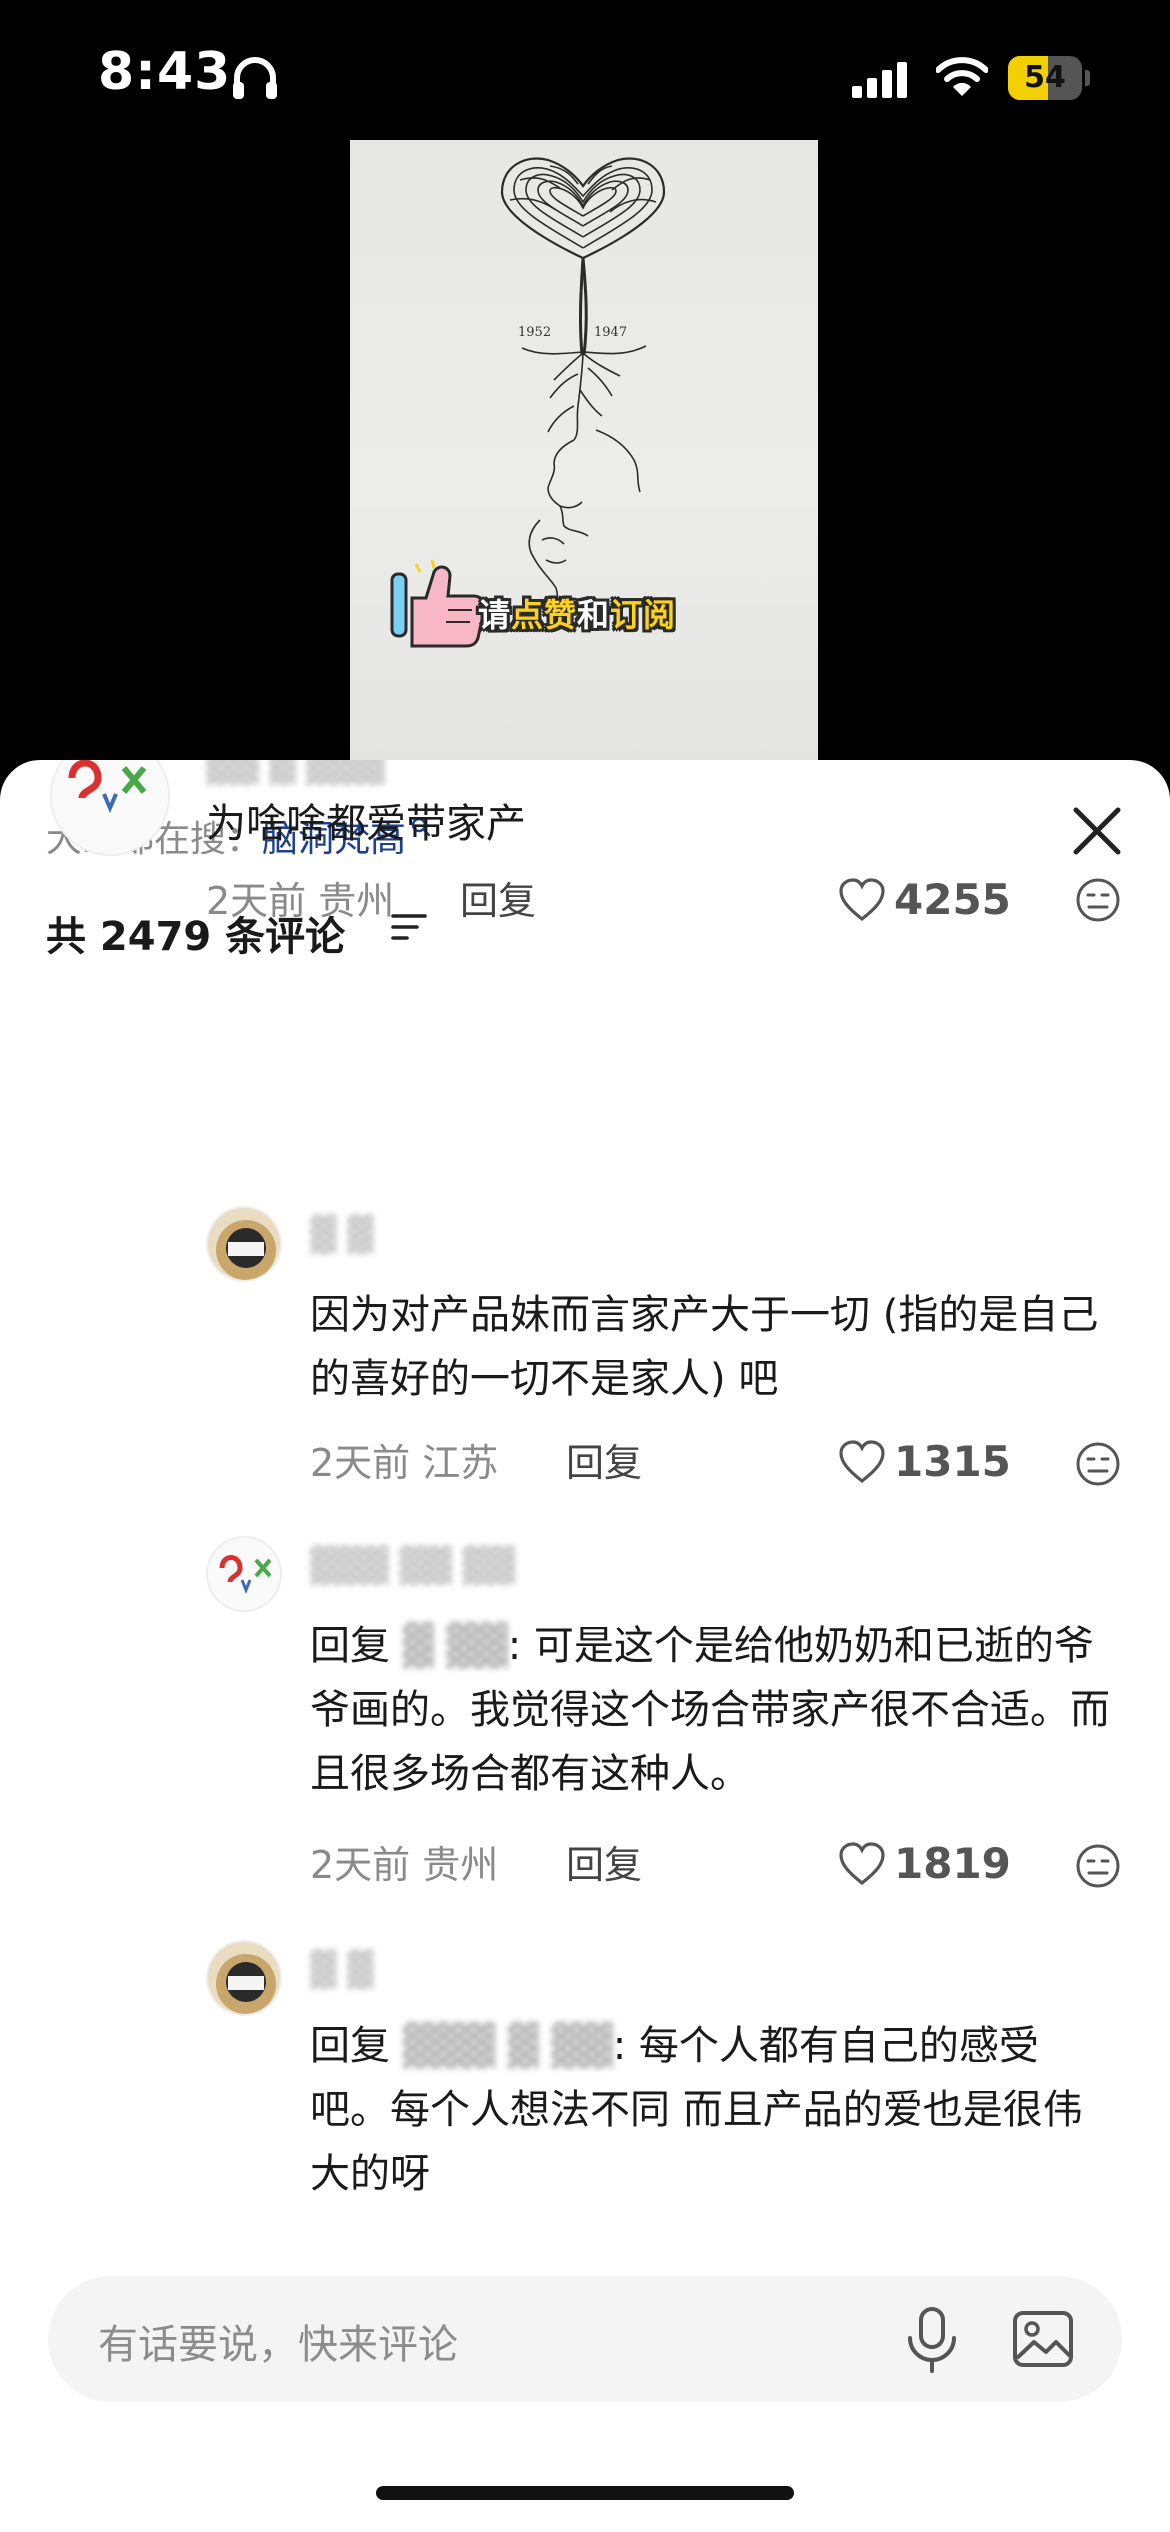  I want to click on comment-text: 为啥啥都爱带家产, so click(366, 824).